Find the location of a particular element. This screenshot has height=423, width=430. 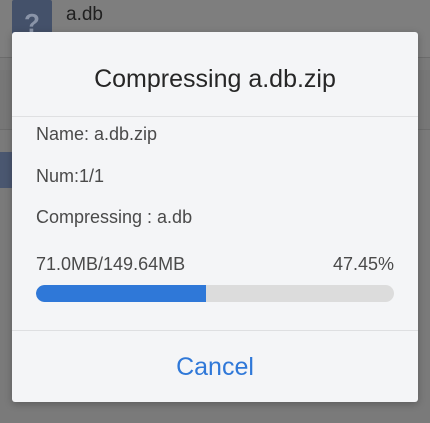

current-file-text: Compressing : a.db is located at coordinates (114, 217).